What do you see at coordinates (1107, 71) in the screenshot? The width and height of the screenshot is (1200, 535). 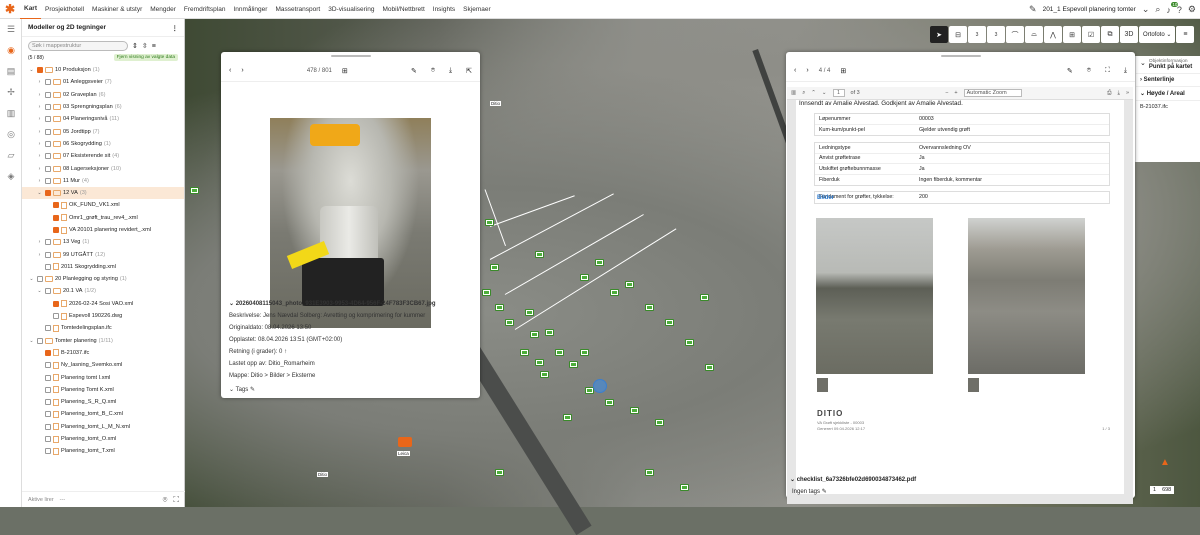 I see `expand-icon: ⛶` at bounding box center [1107, 71].